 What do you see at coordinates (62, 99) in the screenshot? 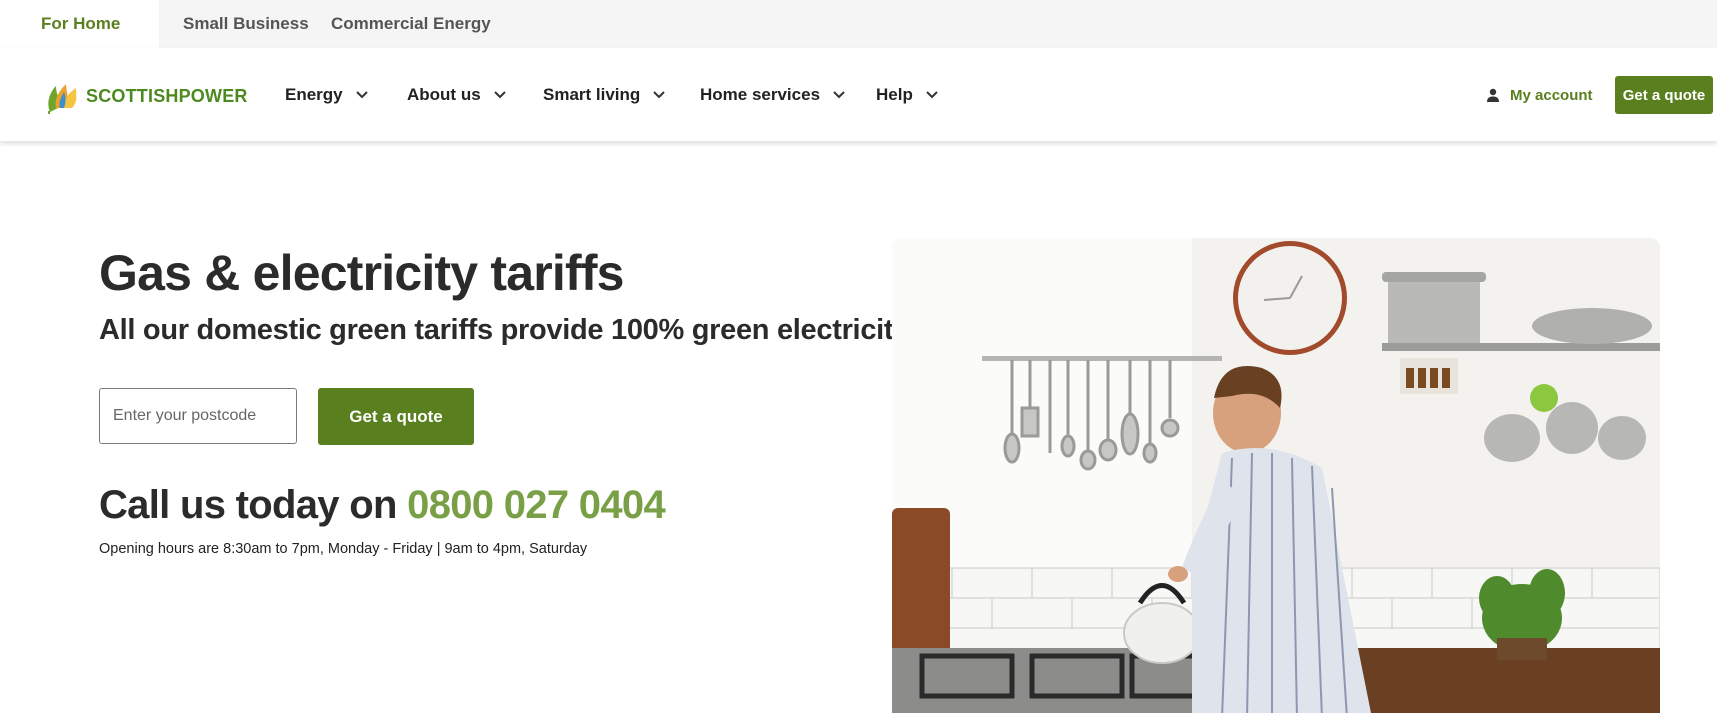
I see `scottishpower-flame-logo-icon` at bounding box center [62, 99].